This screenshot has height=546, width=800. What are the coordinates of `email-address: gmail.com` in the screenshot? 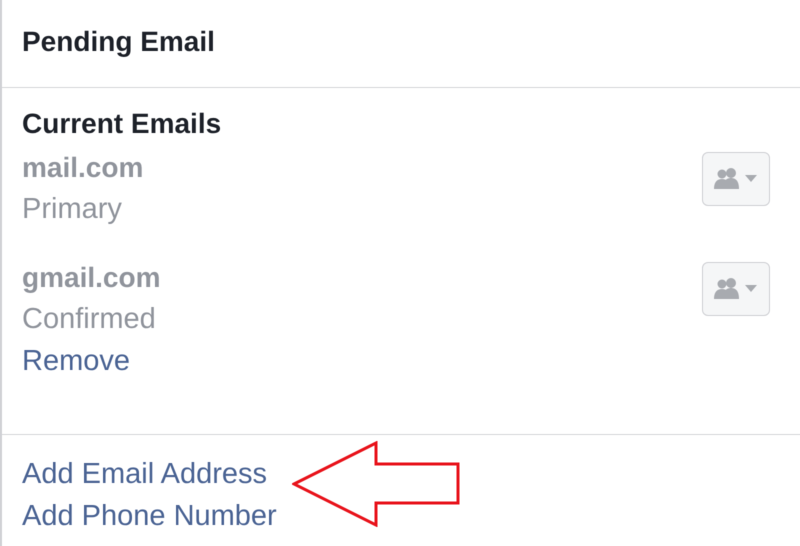 It's located at (91, 278).